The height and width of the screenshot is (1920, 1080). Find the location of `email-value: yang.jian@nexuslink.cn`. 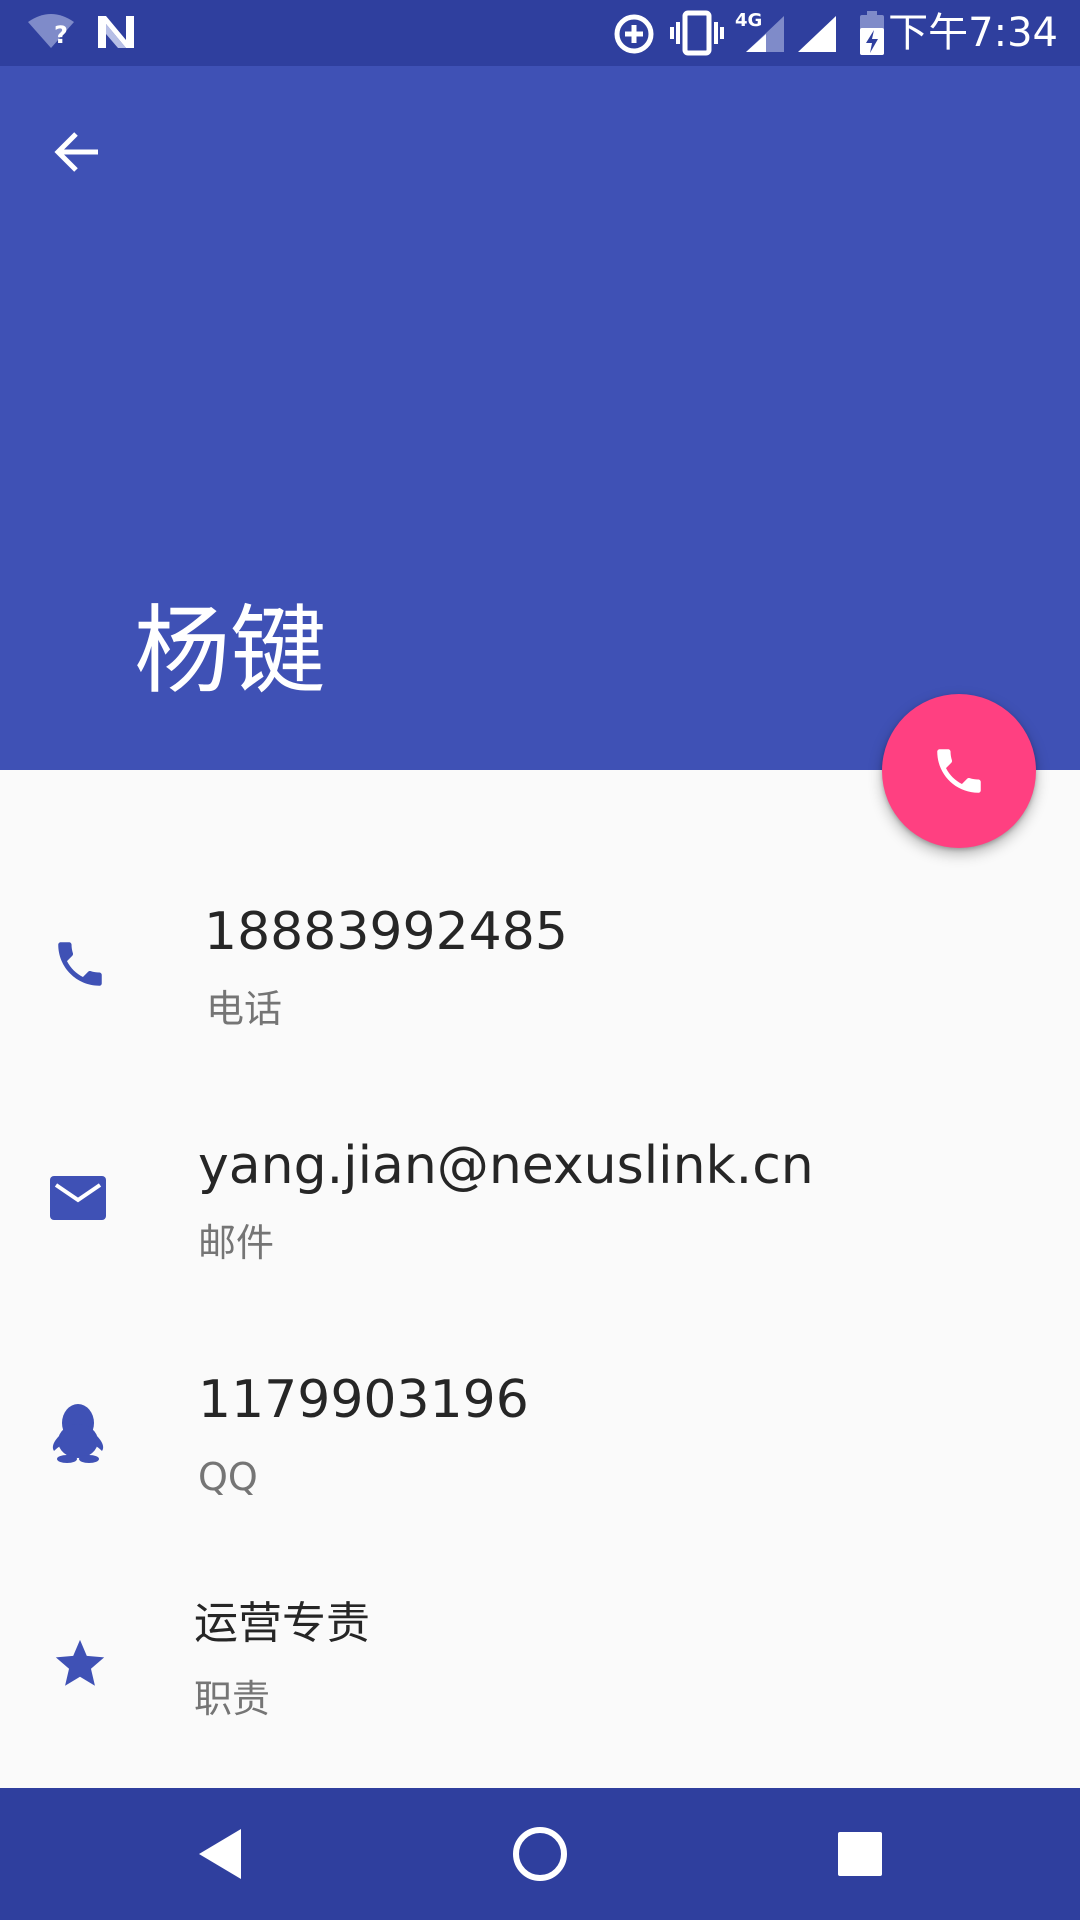

email-value: yang.jian@nexuslink.cn is located at coordinates (506, 1166).